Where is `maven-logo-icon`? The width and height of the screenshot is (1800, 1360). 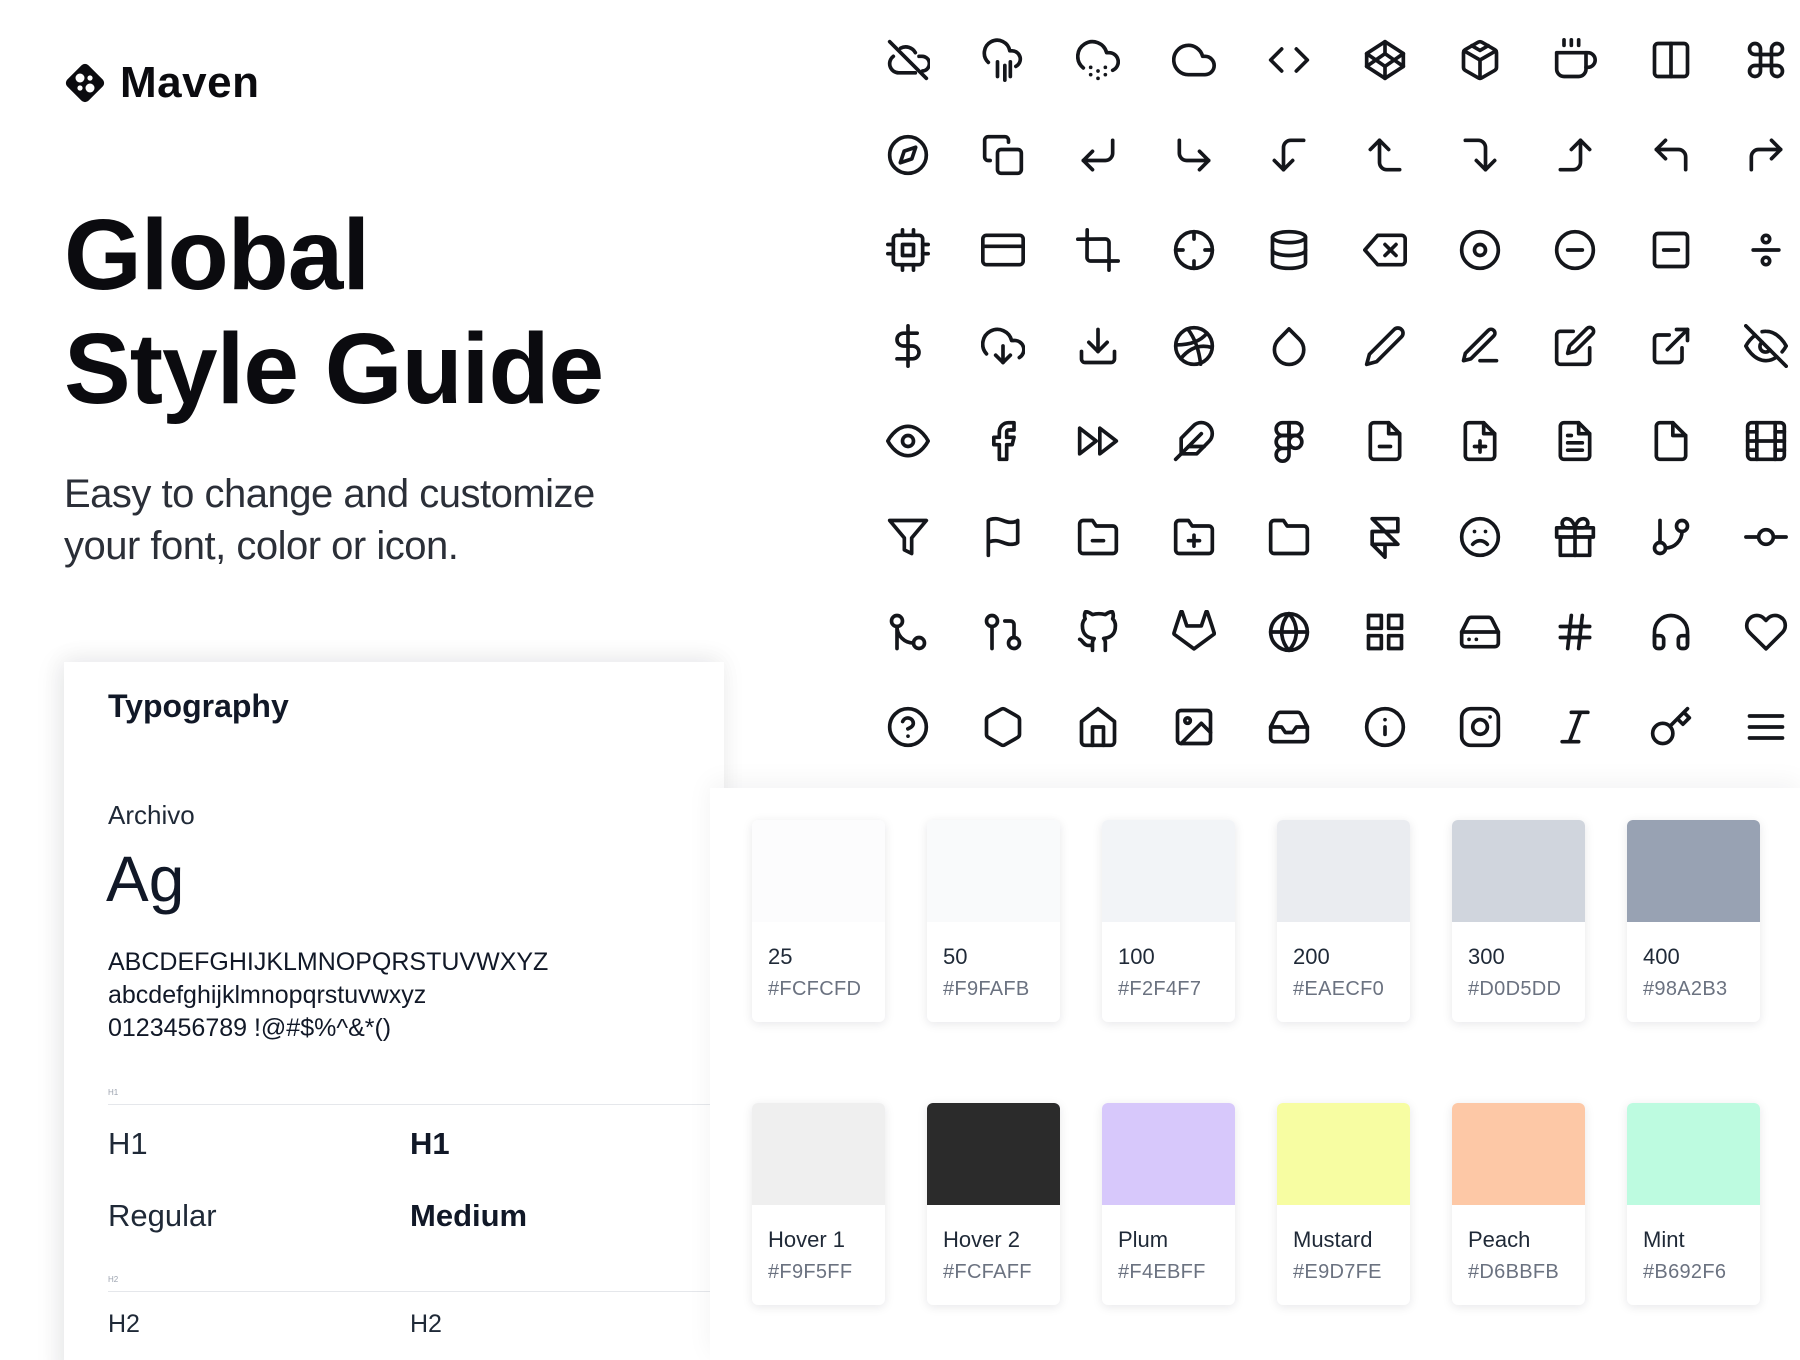 maven-logo-icon is located at coordinates (85, 83).